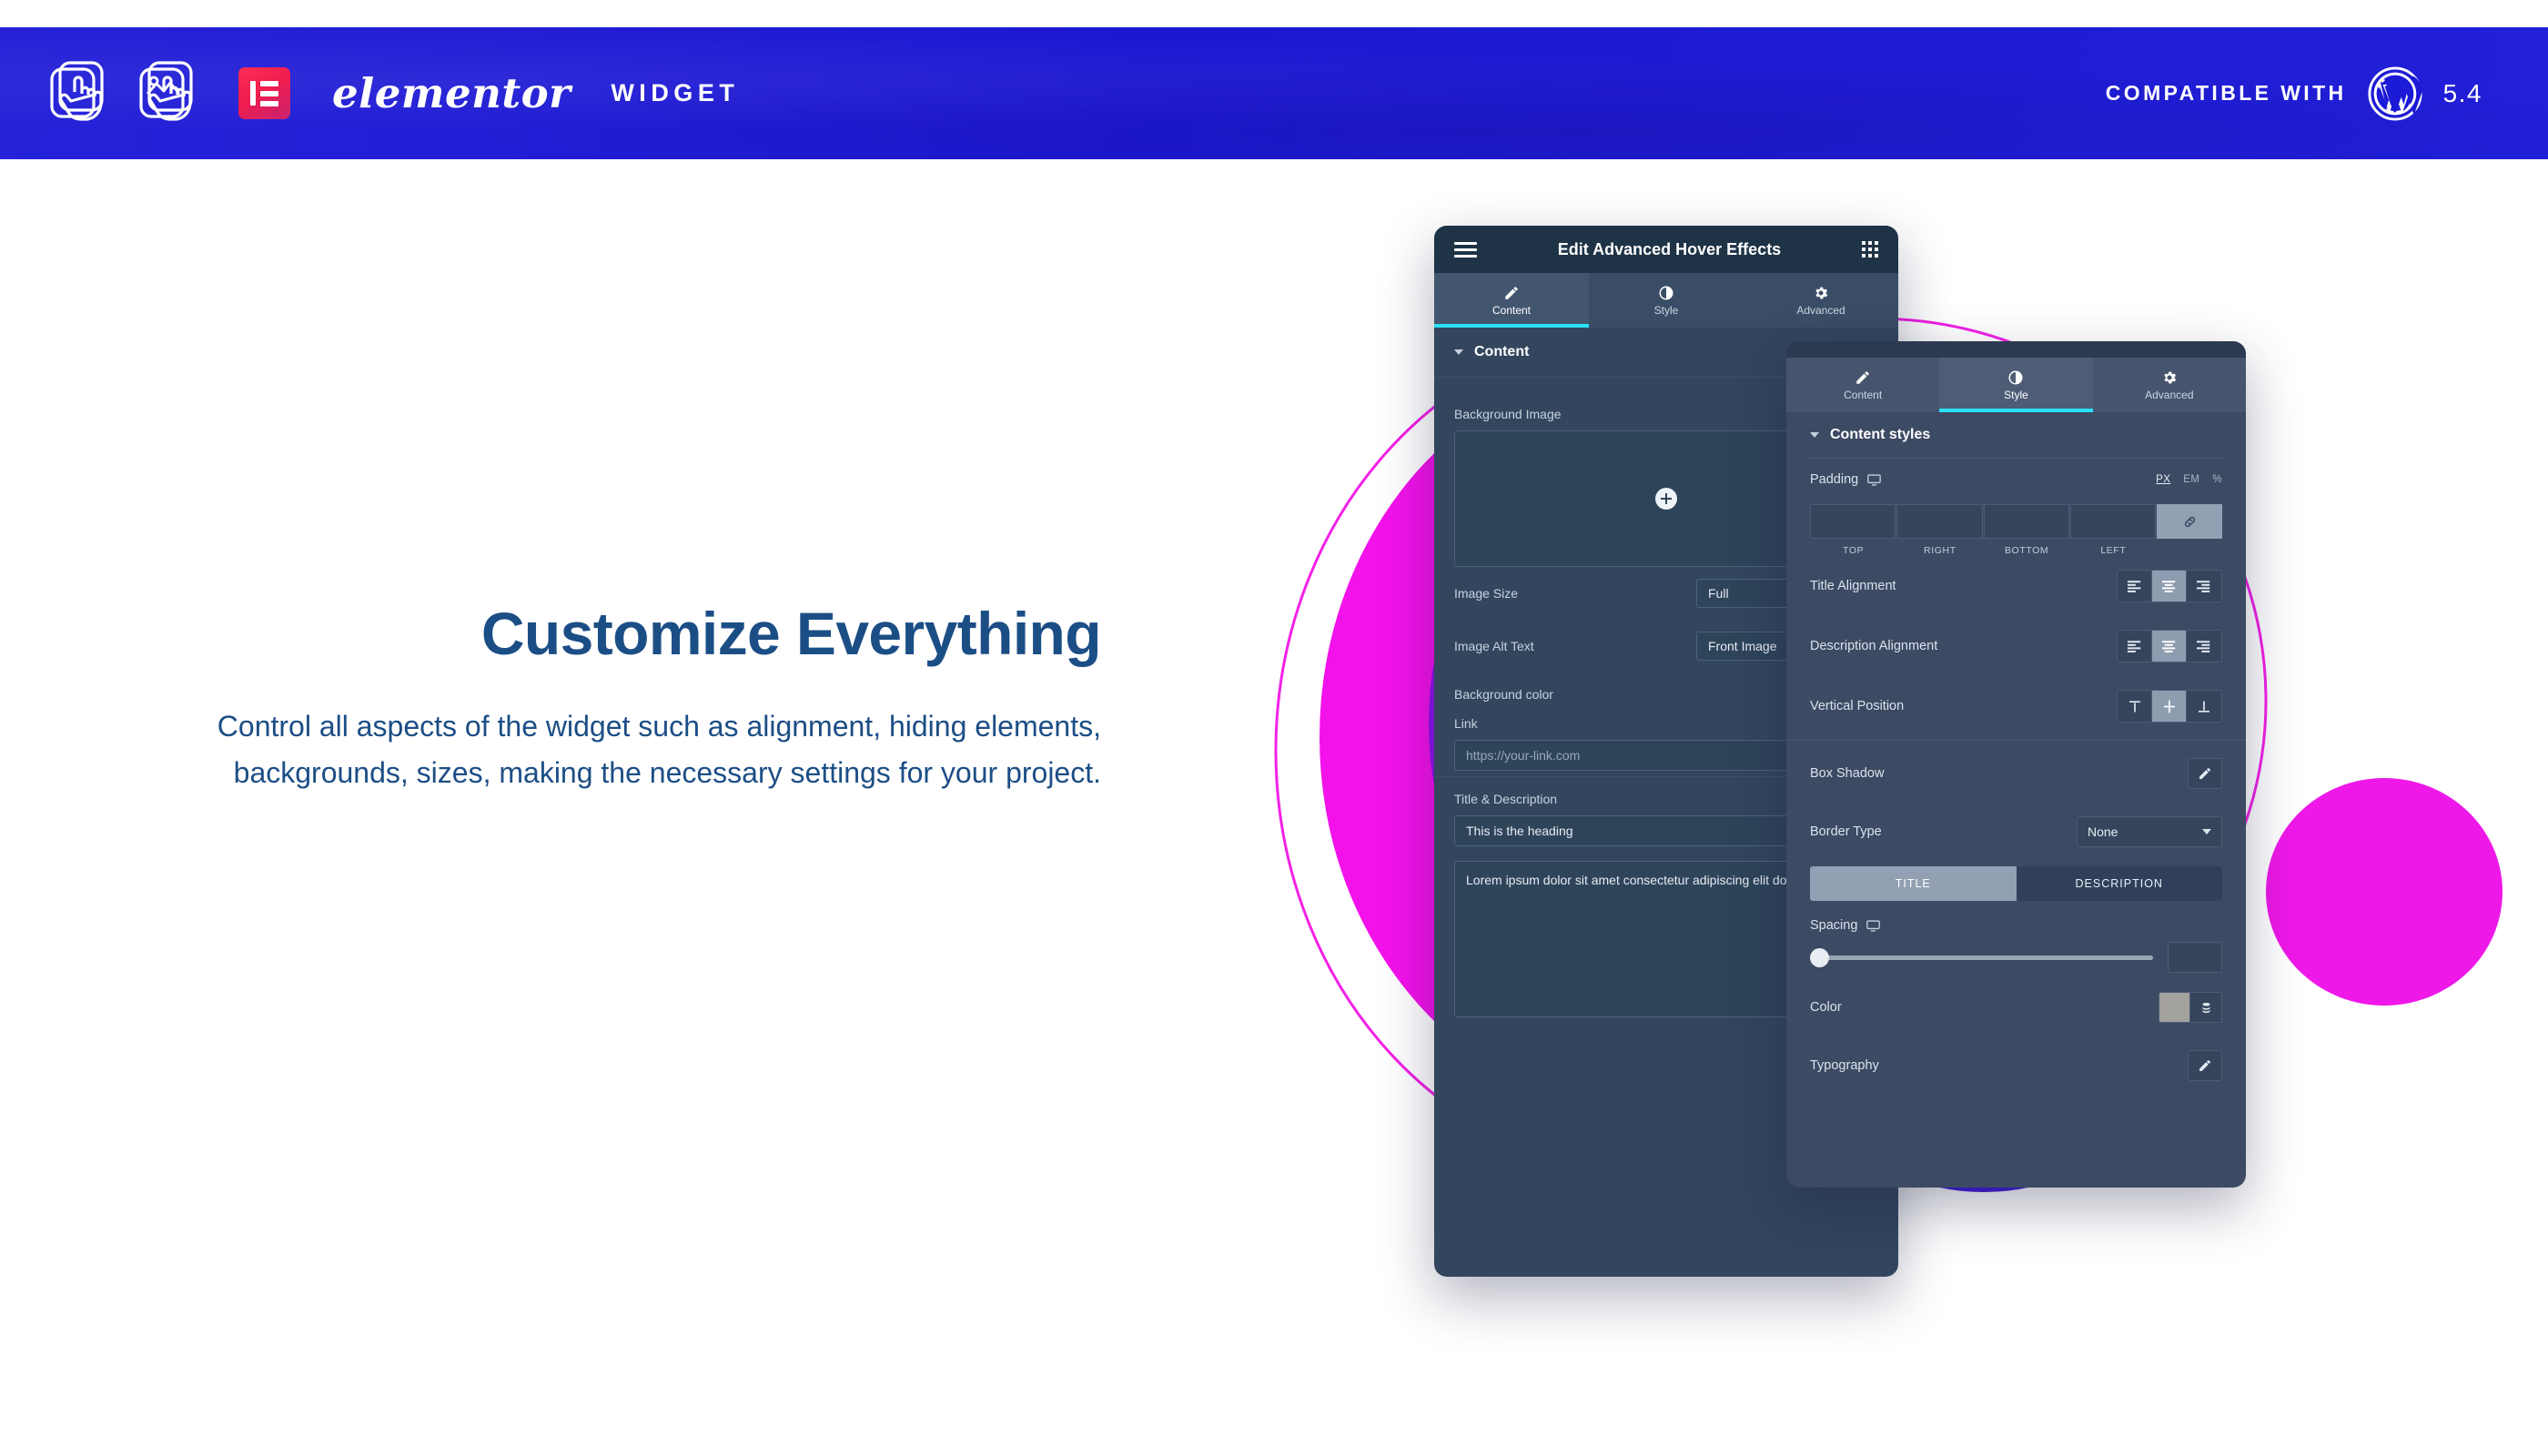 This screenshot has height=1456, width=2548. Describe the element at coordinates (2171, 377) in the screenshot. I see `gear-icon` at that location.